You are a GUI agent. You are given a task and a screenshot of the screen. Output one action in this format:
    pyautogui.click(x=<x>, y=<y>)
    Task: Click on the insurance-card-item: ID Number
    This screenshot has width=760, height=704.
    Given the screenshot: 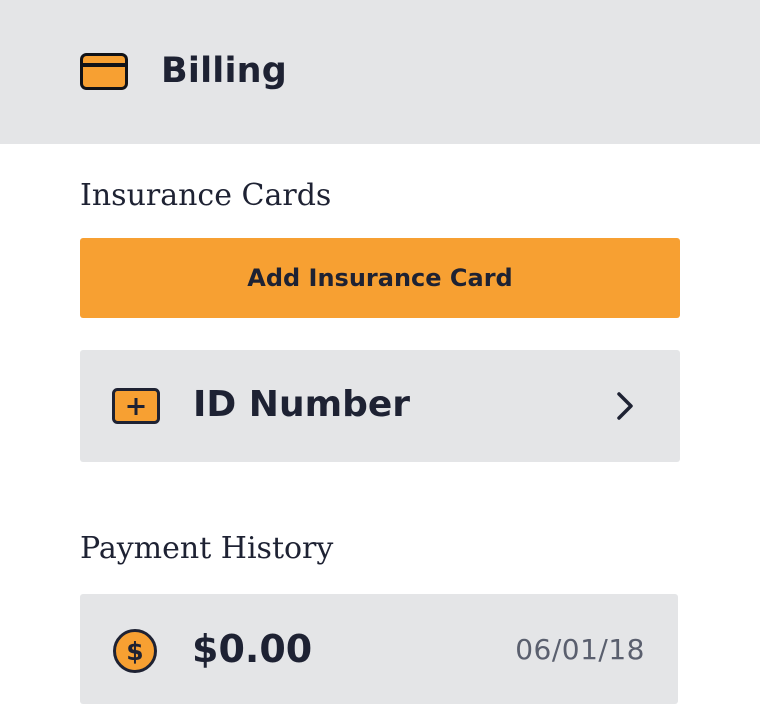 What is the action you would take?
    pyautogui.click(x=380, y=406)
    